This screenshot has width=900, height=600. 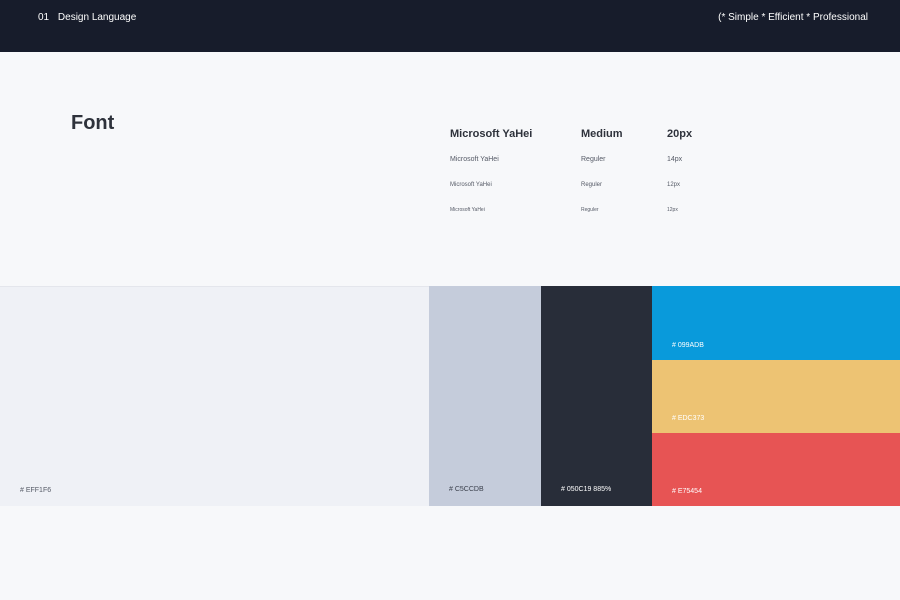 I want to click on font-section-title: Font, so click(x=93, y=123).